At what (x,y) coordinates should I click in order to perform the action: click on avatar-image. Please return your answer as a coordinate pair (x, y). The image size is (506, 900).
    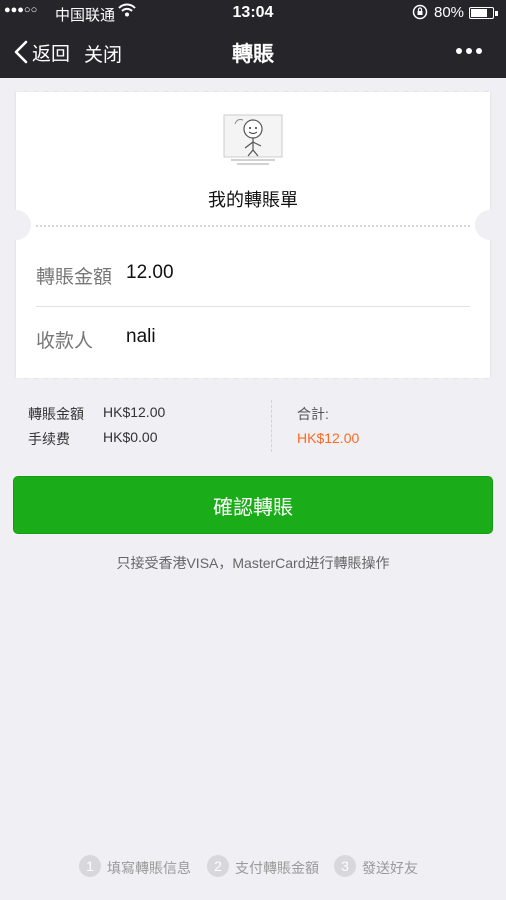
    Looking at the image, I should click on (253, 140).